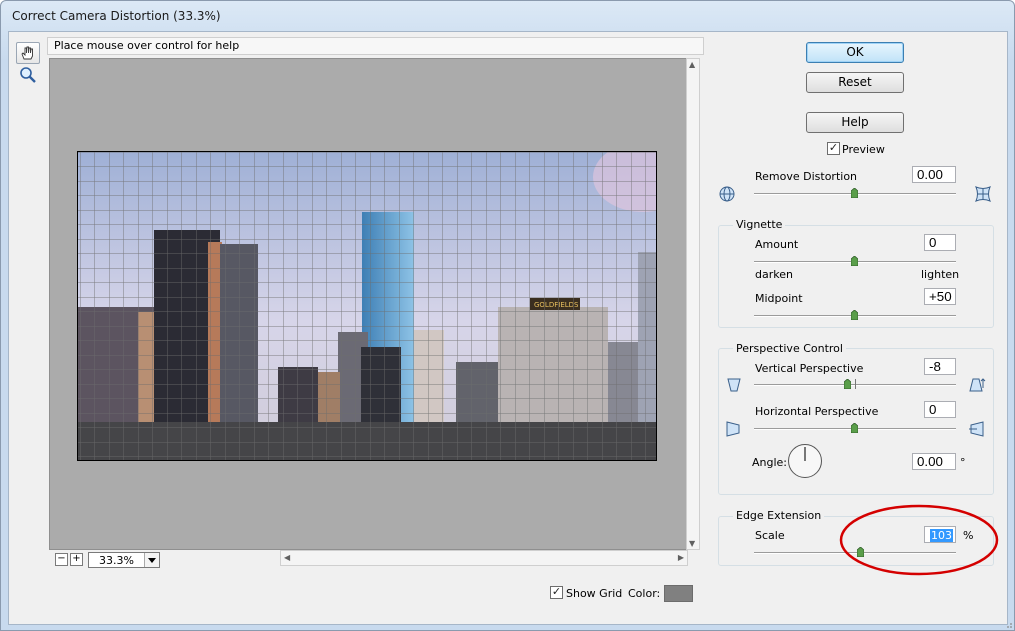  Describe the element at coordinates (854, 261) in the screenshot. I see `vignette-amount-slider-thumb` at that location.